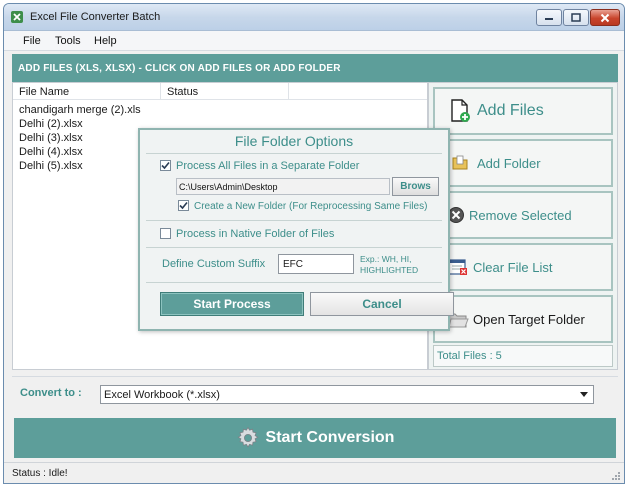  I want to click on maximize-icon, so click(576, 17).